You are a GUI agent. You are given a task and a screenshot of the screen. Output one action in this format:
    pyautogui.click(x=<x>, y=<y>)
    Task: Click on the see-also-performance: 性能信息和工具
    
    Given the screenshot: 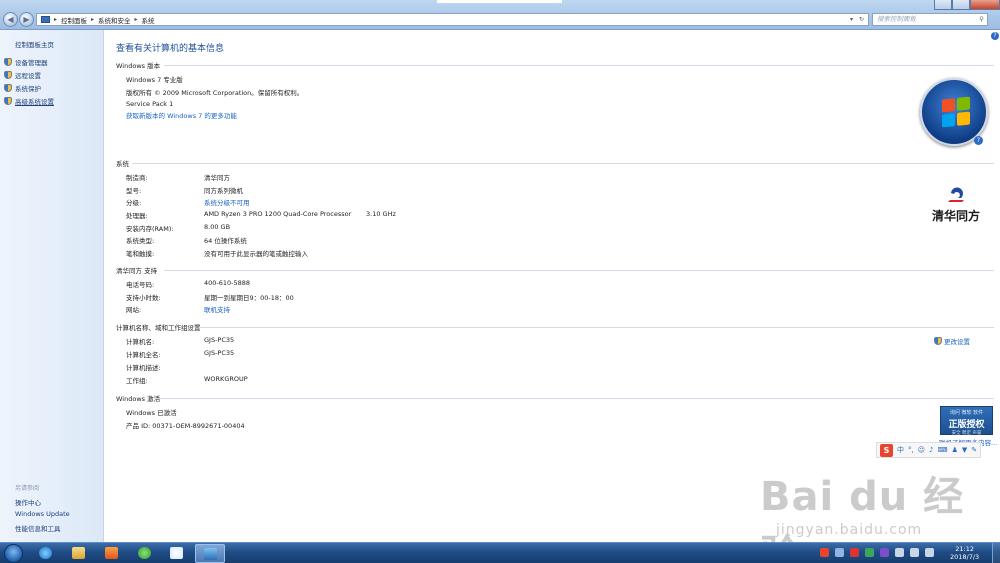 What is the action you would take?
    pyautogui.click(x=38, y=528)
    